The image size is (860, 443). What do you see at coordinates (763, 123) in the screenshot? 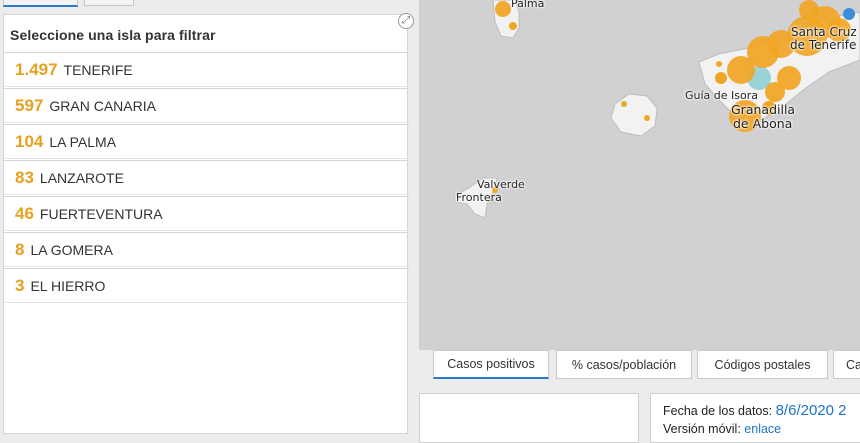
I see `map-label-de-abona: de Abona` at bounding box center [763, 123].